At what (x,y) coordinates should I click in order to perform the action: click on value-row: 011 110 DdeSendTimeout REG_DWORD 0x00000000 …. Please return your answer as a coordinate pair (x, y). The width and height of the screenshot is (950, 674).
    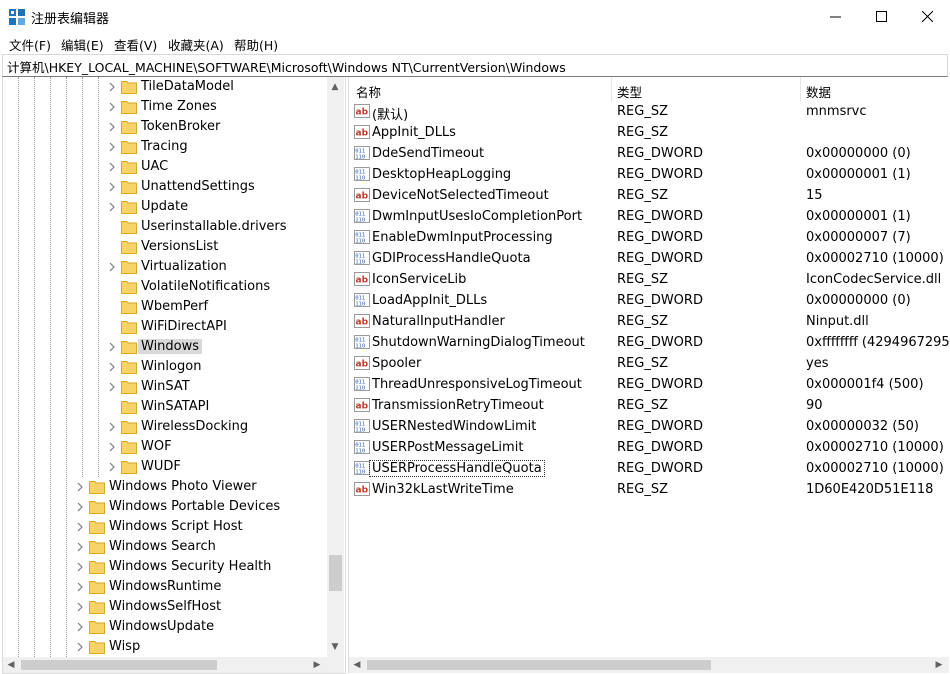
    Looking at the image, I should click on (644, 153).